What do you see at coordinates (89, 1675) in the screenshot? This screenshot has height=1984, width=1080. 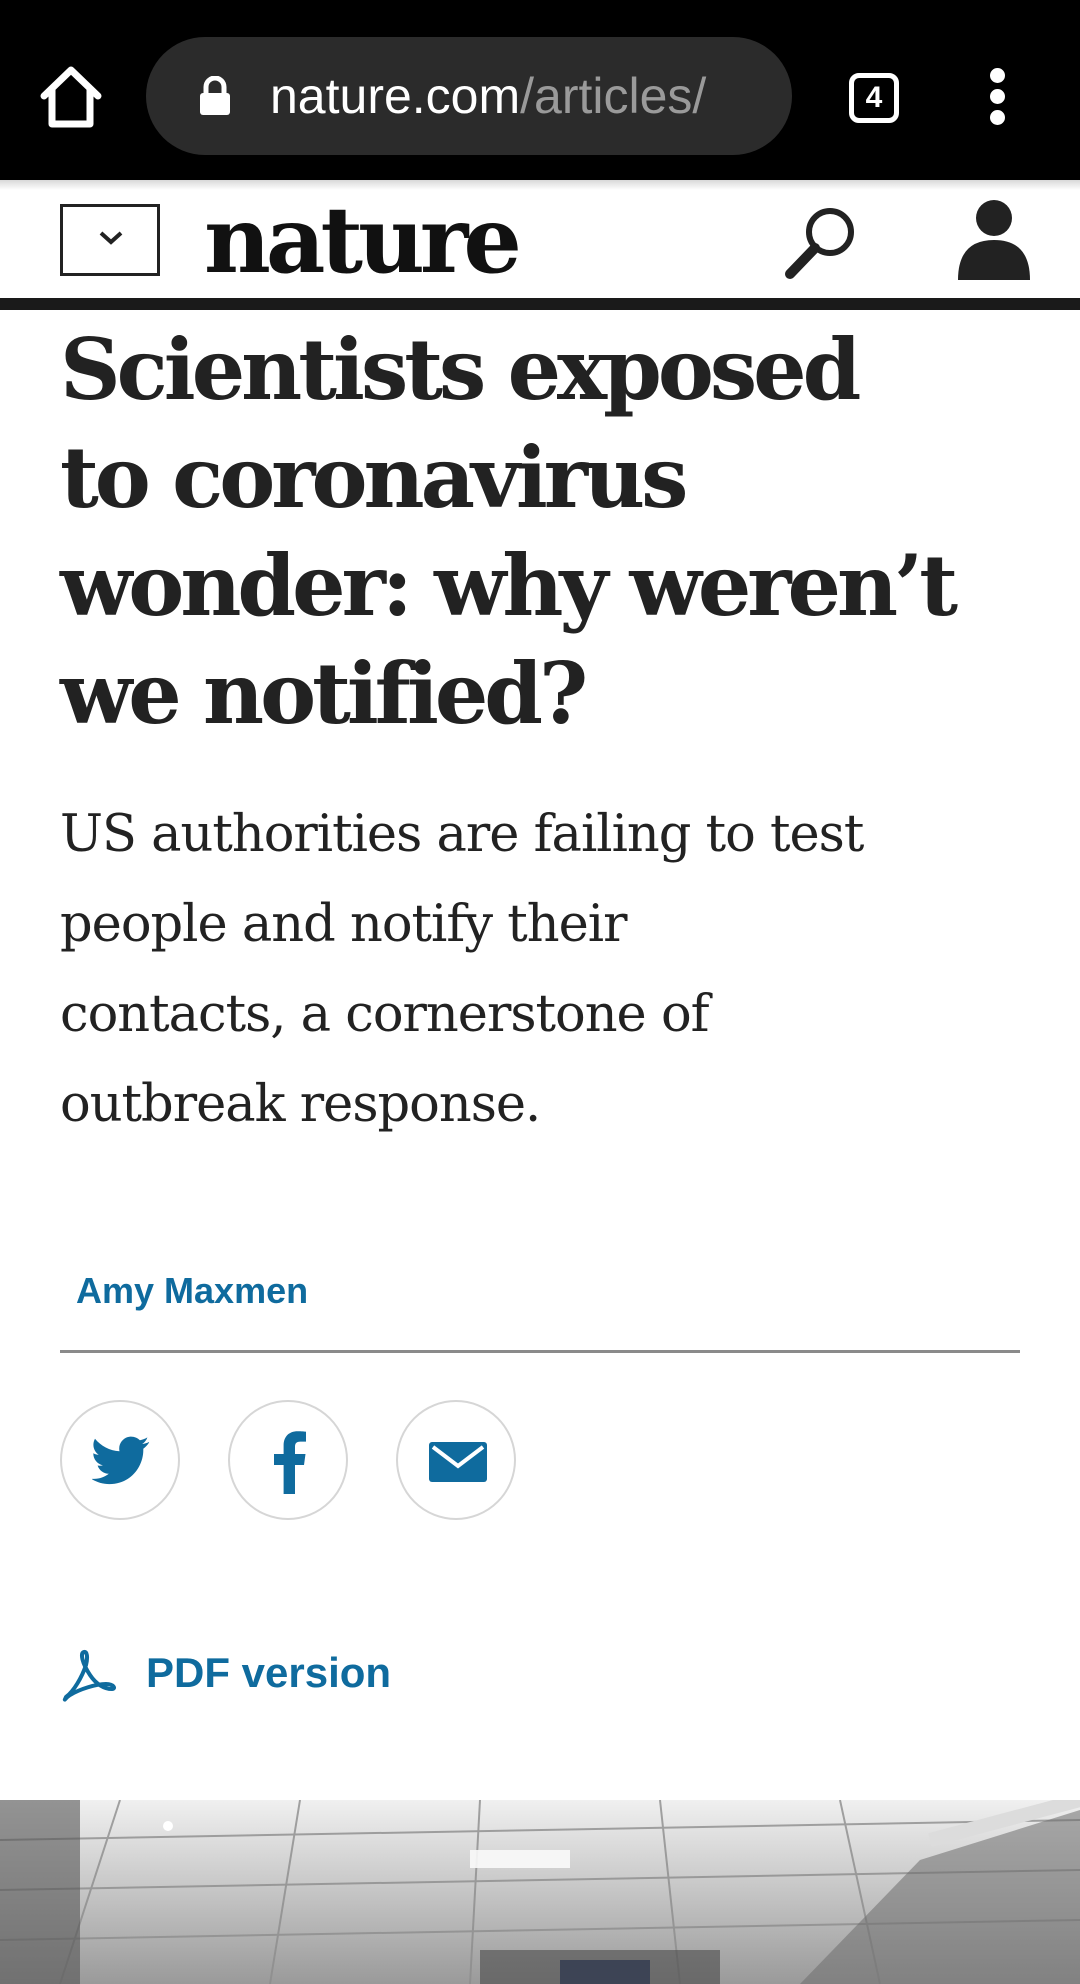 I see `acrobat-pdf-icon` at bounding box center [89, 1675].